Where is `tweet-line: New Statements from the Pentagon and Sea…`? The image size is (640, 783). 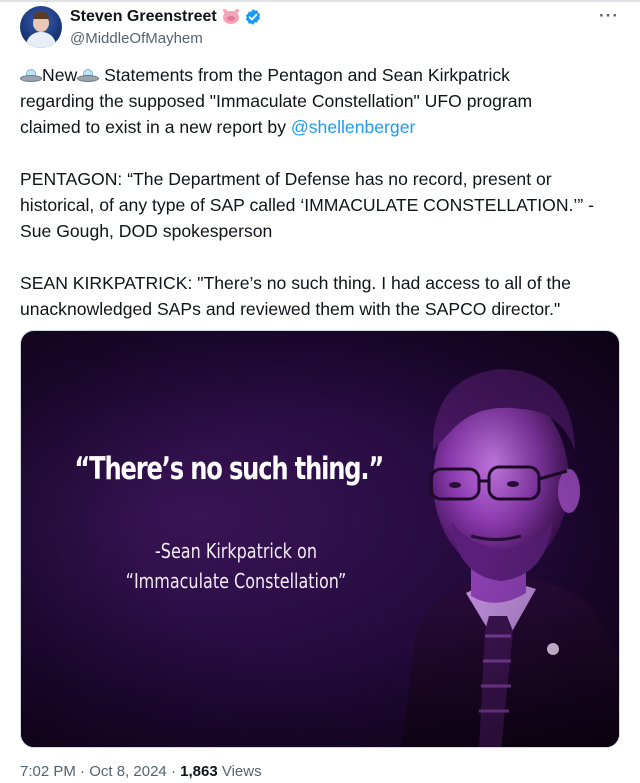
tweet-line: New Statements from the Pentagon and Sea… is located at coordinates (325, 75).